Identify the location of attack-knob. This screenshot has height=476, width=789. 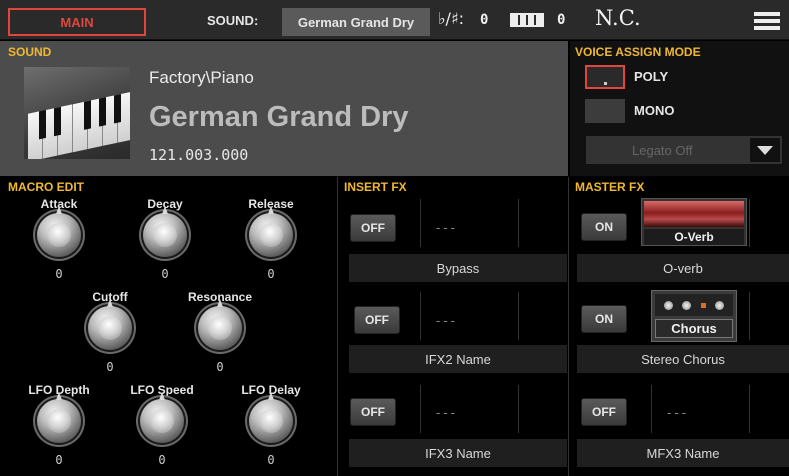
(59, 231).